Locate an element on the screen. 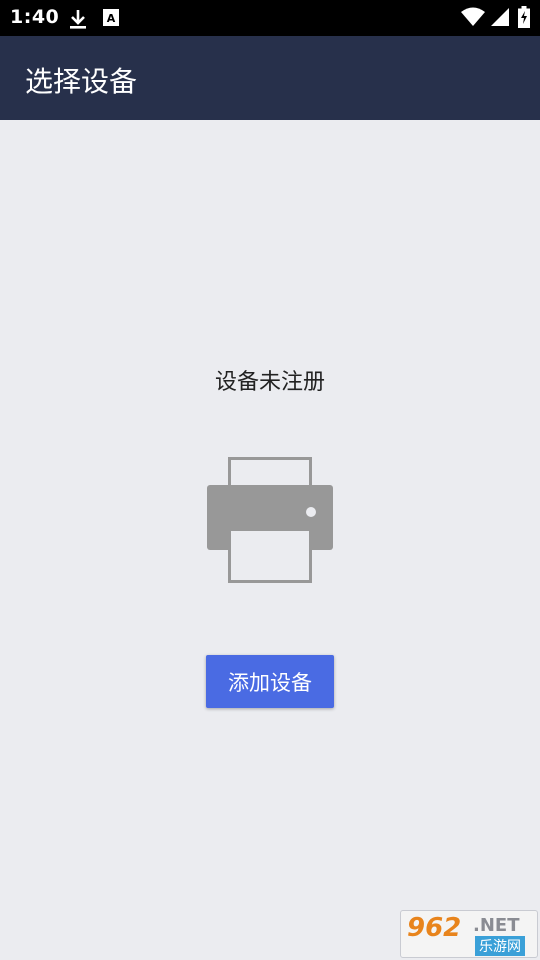  app-bar: 选择设备 is located at coordinates (270, 78).